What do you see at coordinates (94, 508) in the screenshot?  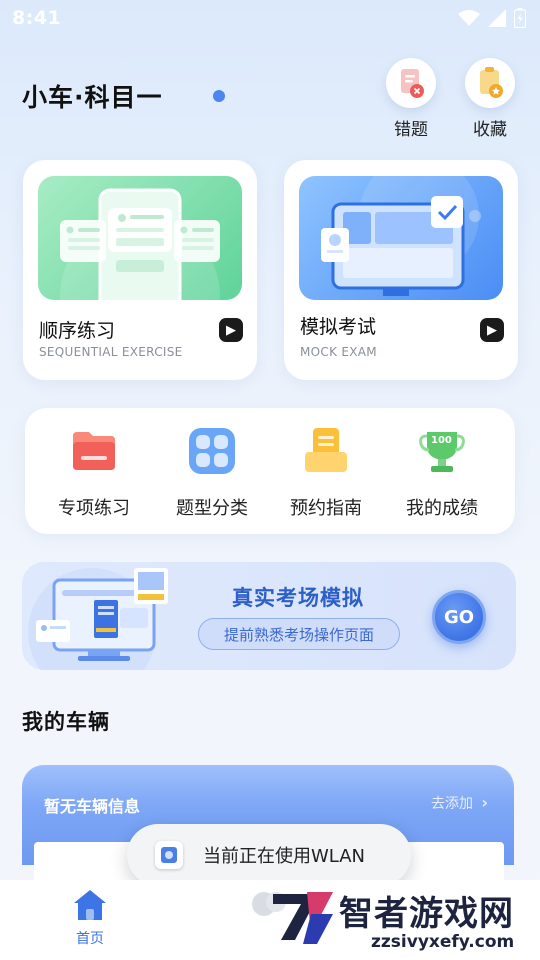 I see `quick-item-label: 专项练习` at bounding box center [94, 508].